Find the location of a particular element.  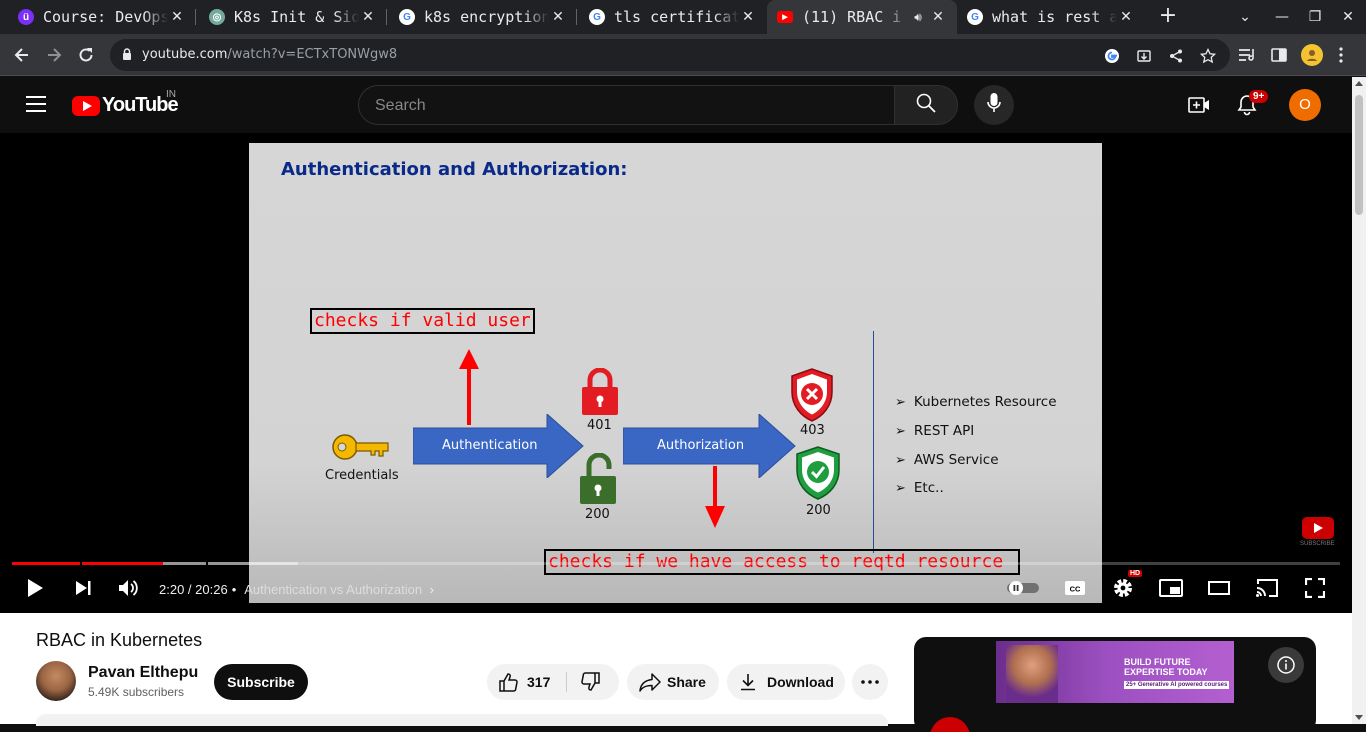

lock-icon is located at coordinates (127, 57).